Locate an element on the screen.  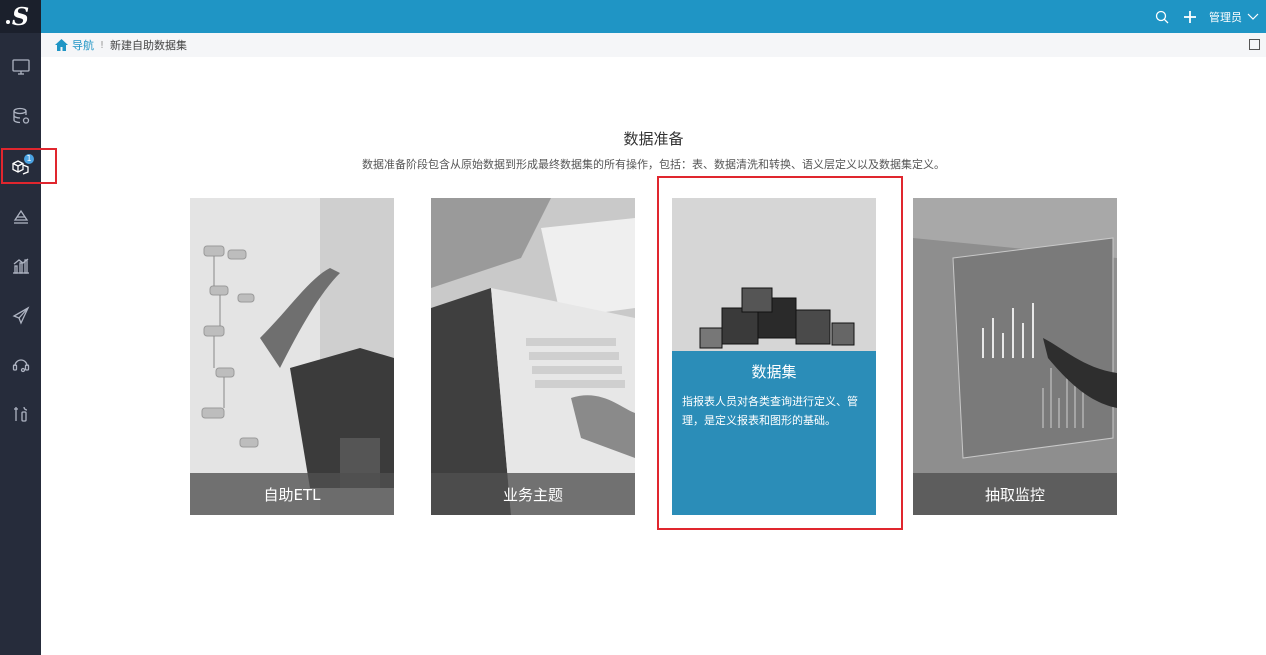
chevron-down-icon is located at coordinates (1253, 16).